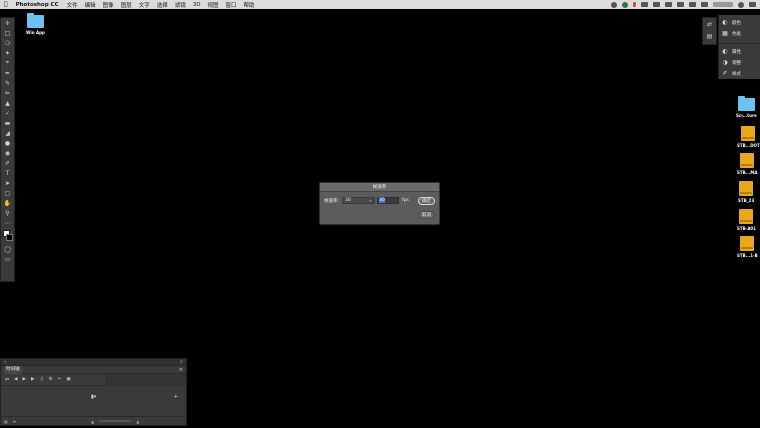 This screenshot has width=760, height=428. I want to click on bluetooth-icon, so click(668, 4).